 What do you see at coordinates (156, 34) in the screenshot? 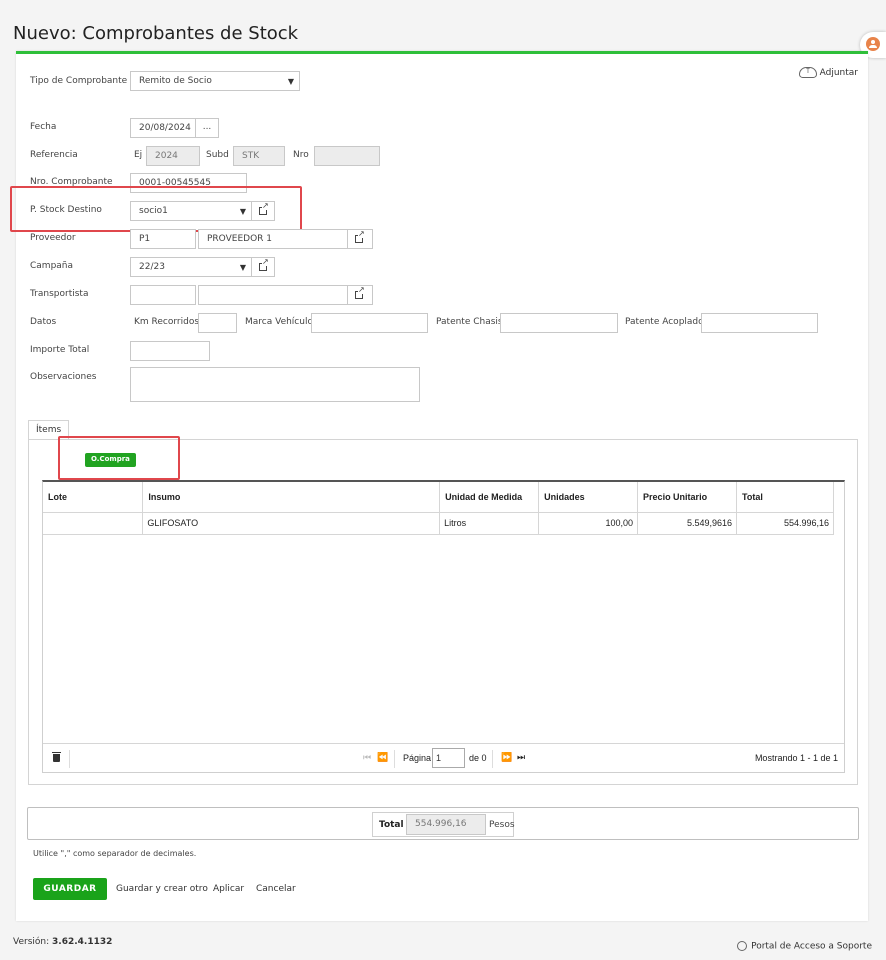
I see `page-title: Nuevo: Comprobantes de Stock` at bounding box center [156, 34].